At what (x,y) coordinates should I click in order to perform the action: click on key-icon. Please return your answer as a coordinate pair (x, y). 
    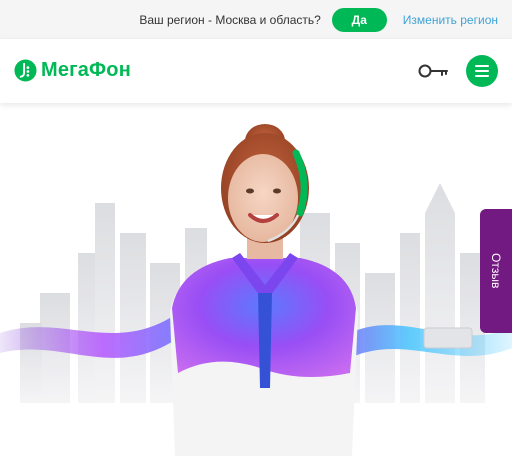
    Looking at the image, I should click on (434, 71).